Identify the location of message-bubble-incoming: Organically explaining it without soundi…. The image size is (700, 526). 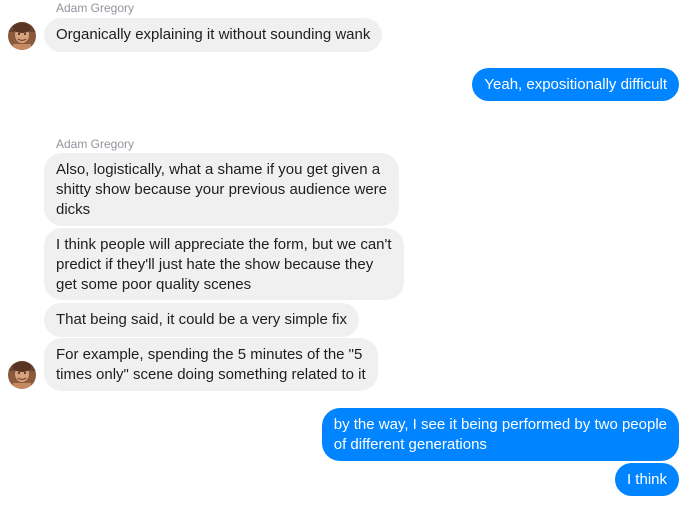
(213, 35).